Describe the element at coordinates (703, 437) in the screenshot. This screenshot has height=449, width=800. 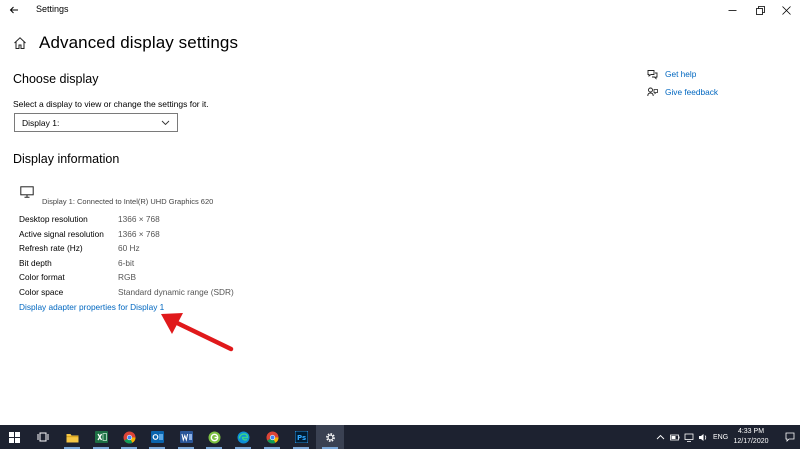
I see `volume-icon` at that location.